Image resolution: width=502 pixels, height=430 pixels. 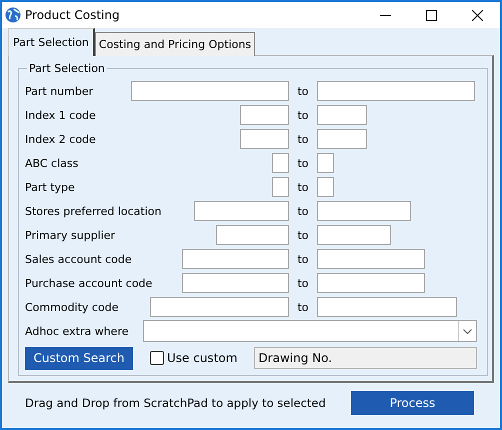 What do you see at coordinates (431, 15) in the screenshot?
I see `maximize-icon` at bounding box center [431, 15].